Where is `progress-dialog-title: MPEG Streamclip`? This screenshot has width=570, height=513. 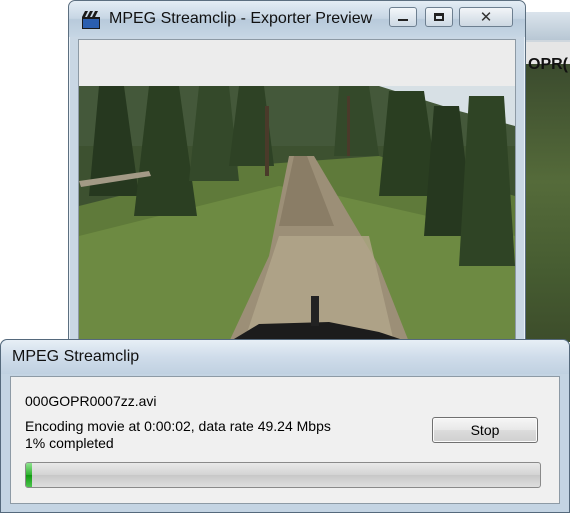 progress-dialog-title: MPEG Streamclip is located at coordinates (76, 356).